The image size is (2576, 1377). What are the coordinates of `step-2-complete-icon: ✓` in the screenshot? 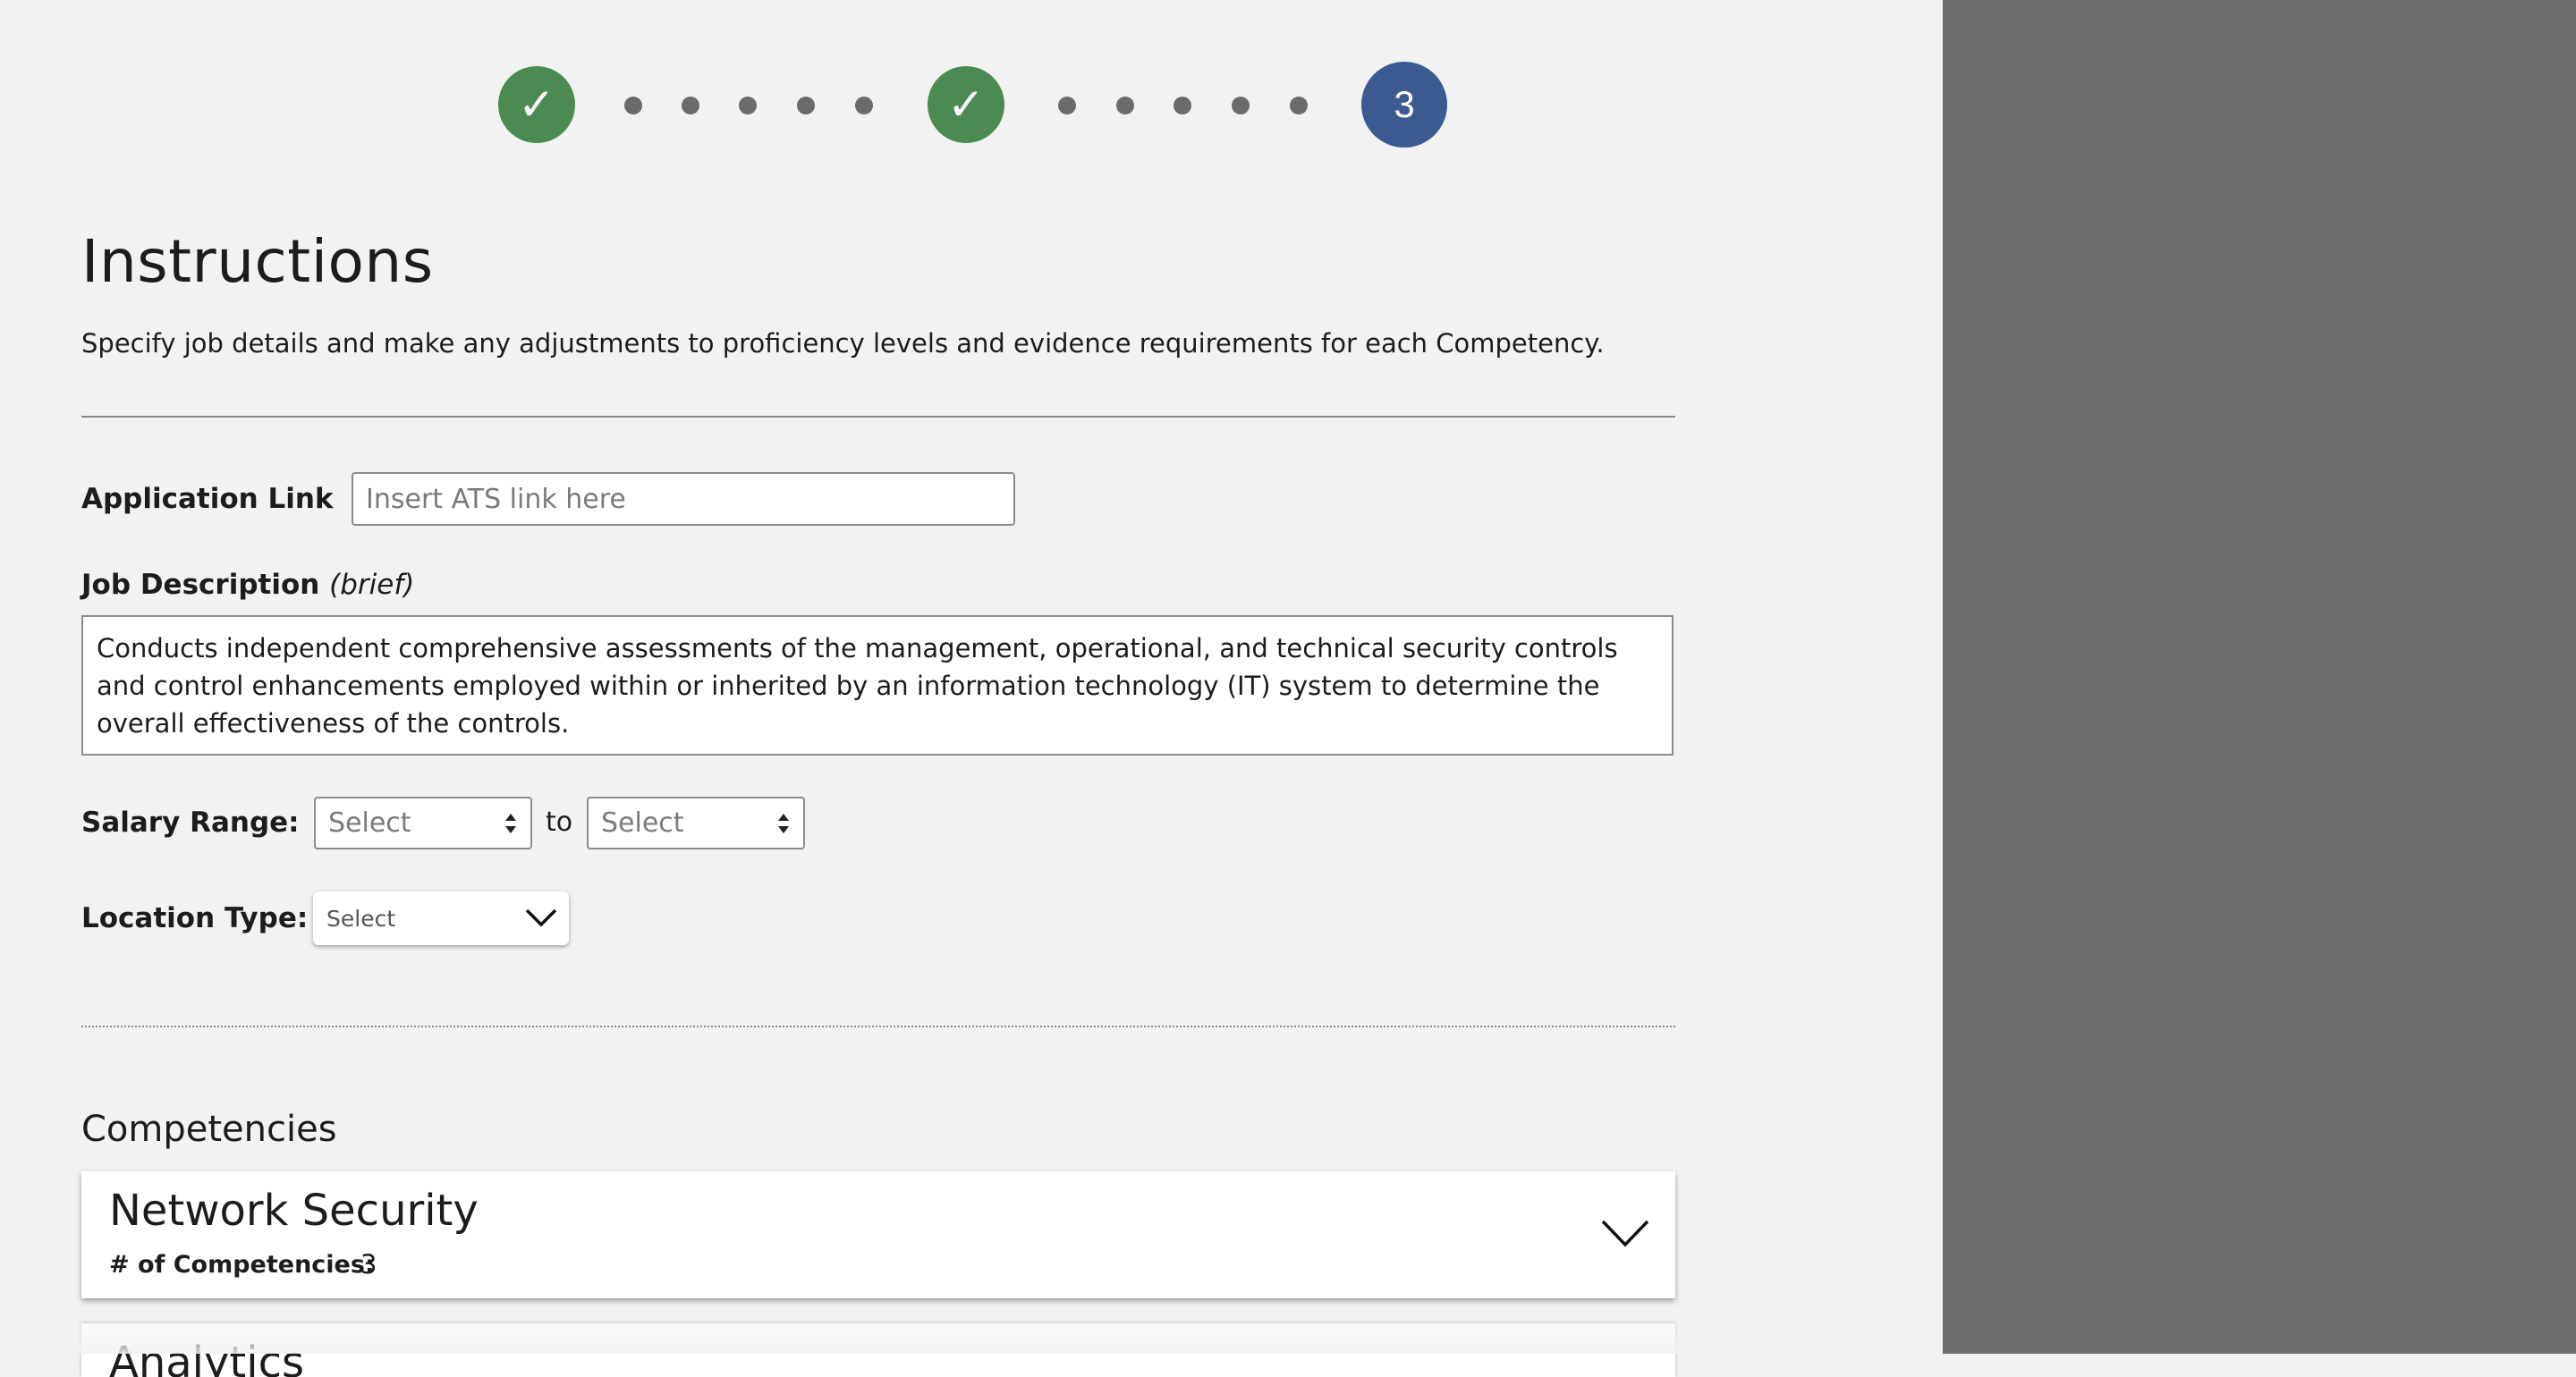 It's located at (966, 104).